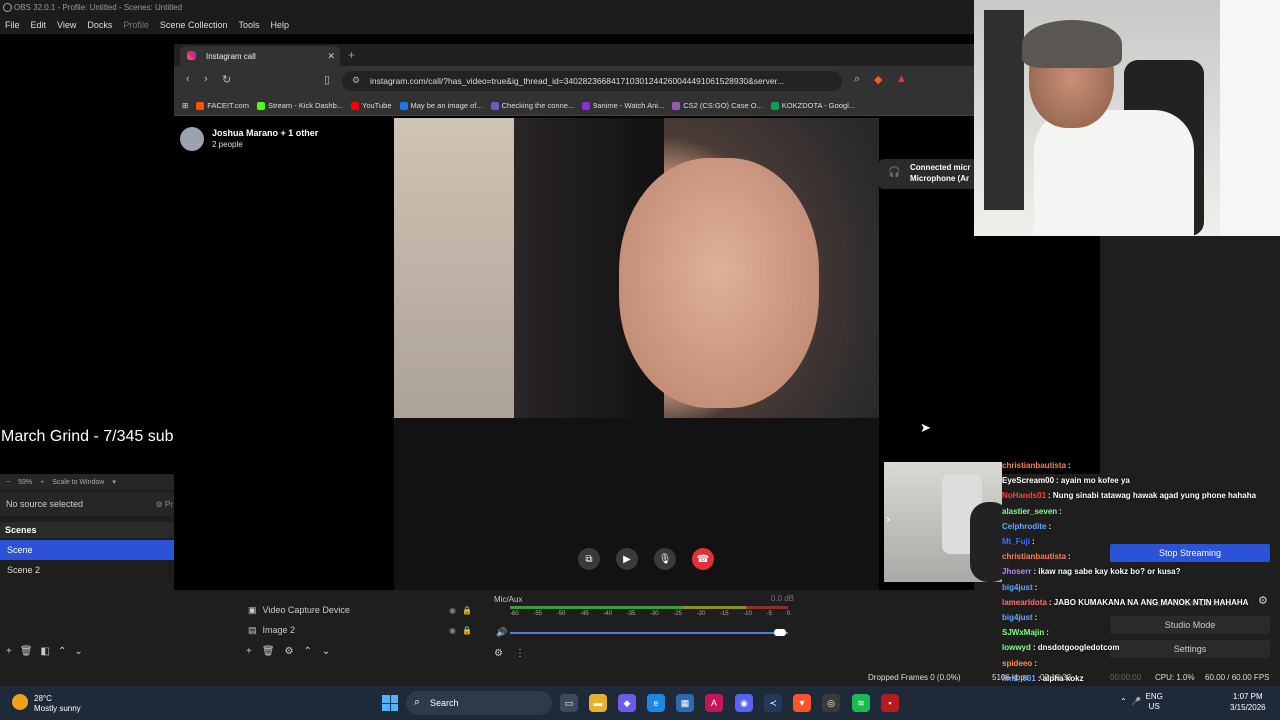 The image size is (1280, 720). Describe the element at coordinates (87, 550) in the screenshot. I see `scene-item-scene: Scene` at that location.